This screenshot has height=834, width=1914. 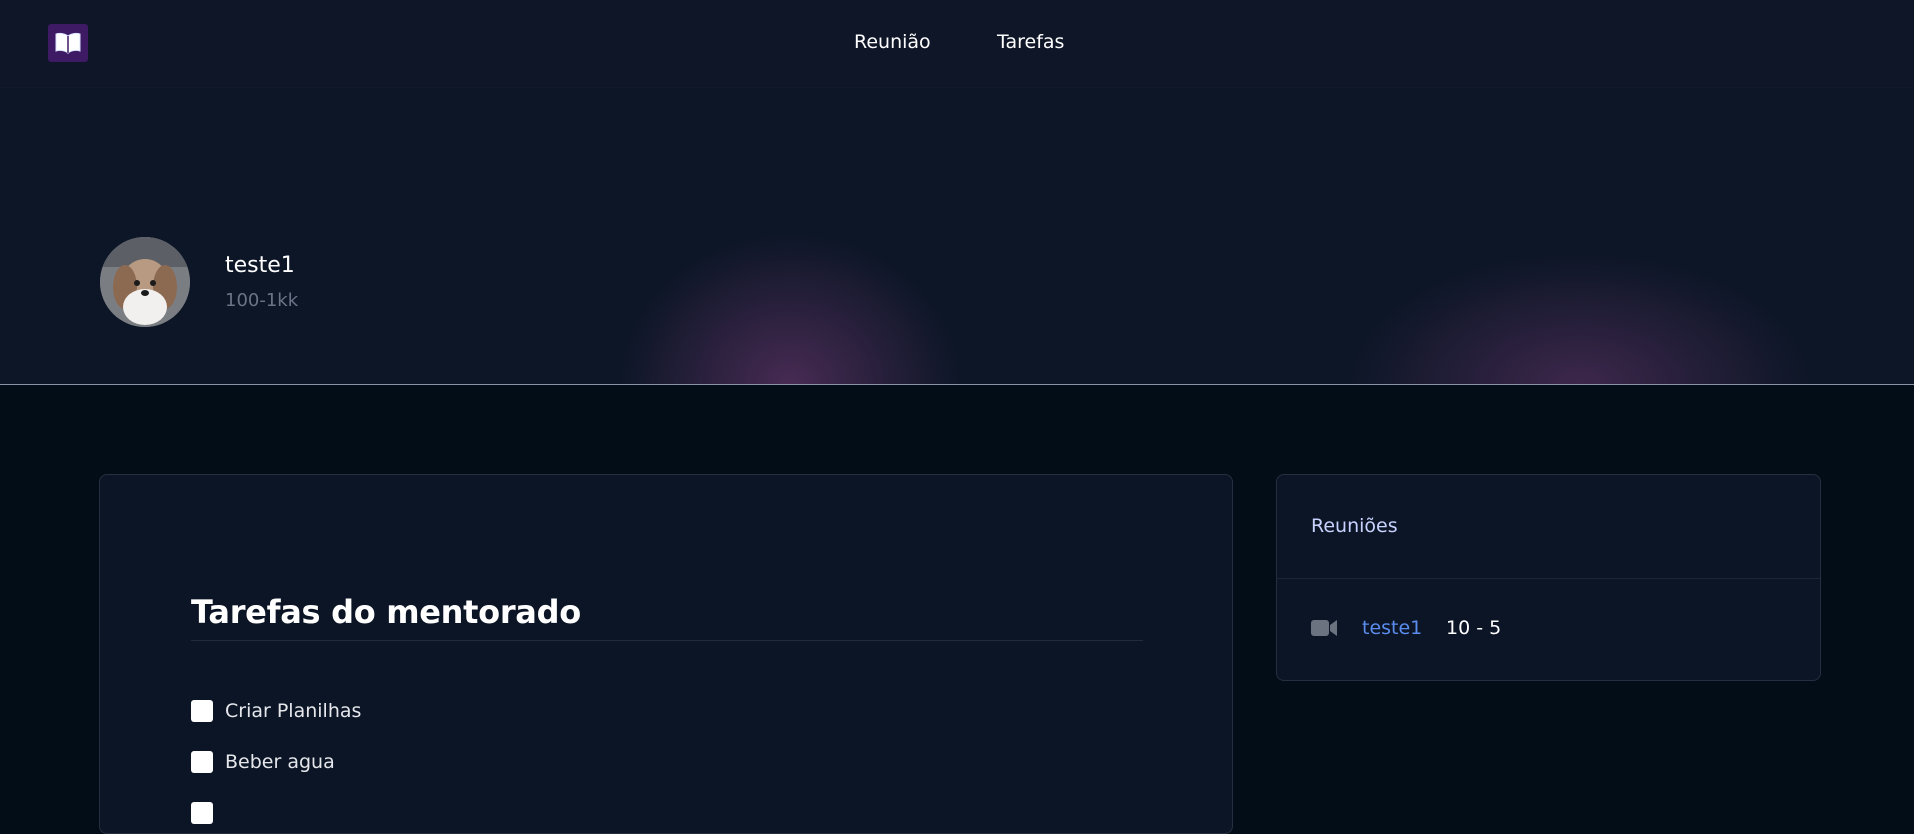 I want to click on main-nav: Reunião Tarefas, so click(x=957, y=44).